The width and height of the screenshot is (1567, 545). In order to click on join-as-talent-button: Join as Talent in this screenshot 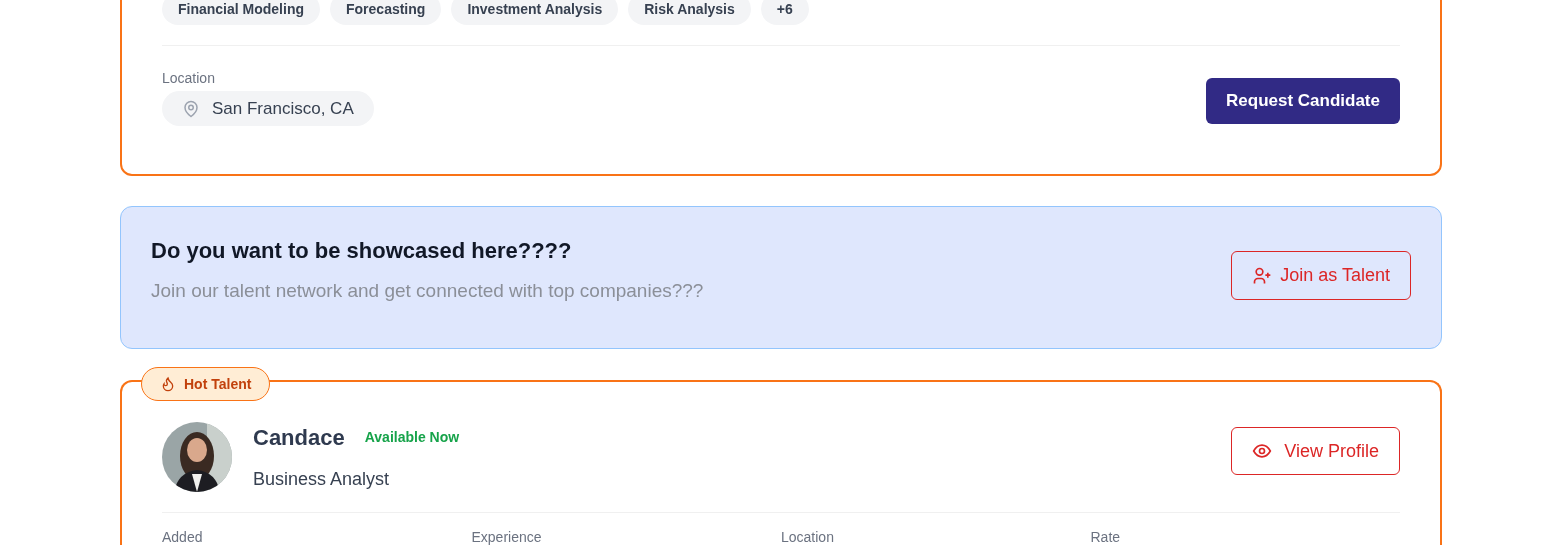, I will do `click(1321, 275)`.